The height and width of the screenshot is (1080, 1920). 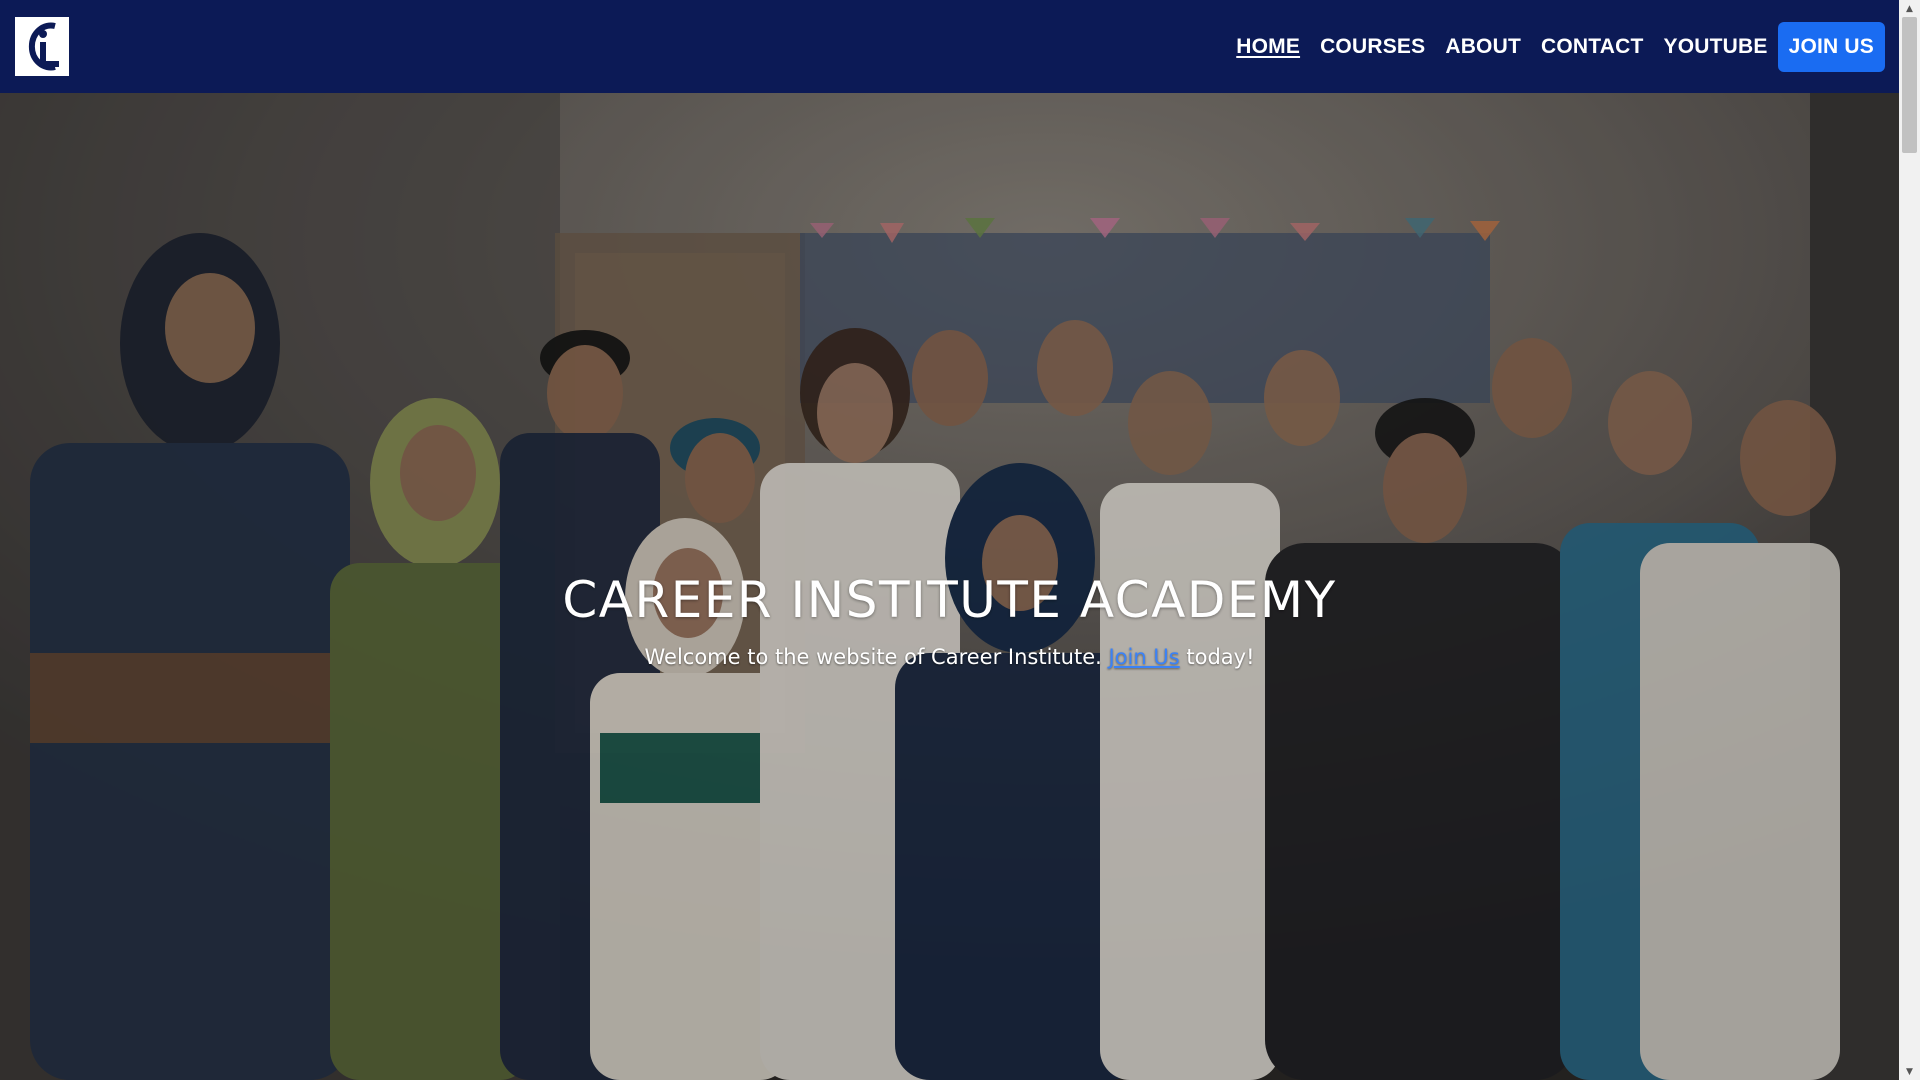 What do you see at coordinates (949, 600) in the screenshot?
I see `hero-title: CAREER INSTITUTE ACADEMY` at bounding box center [949, 600].